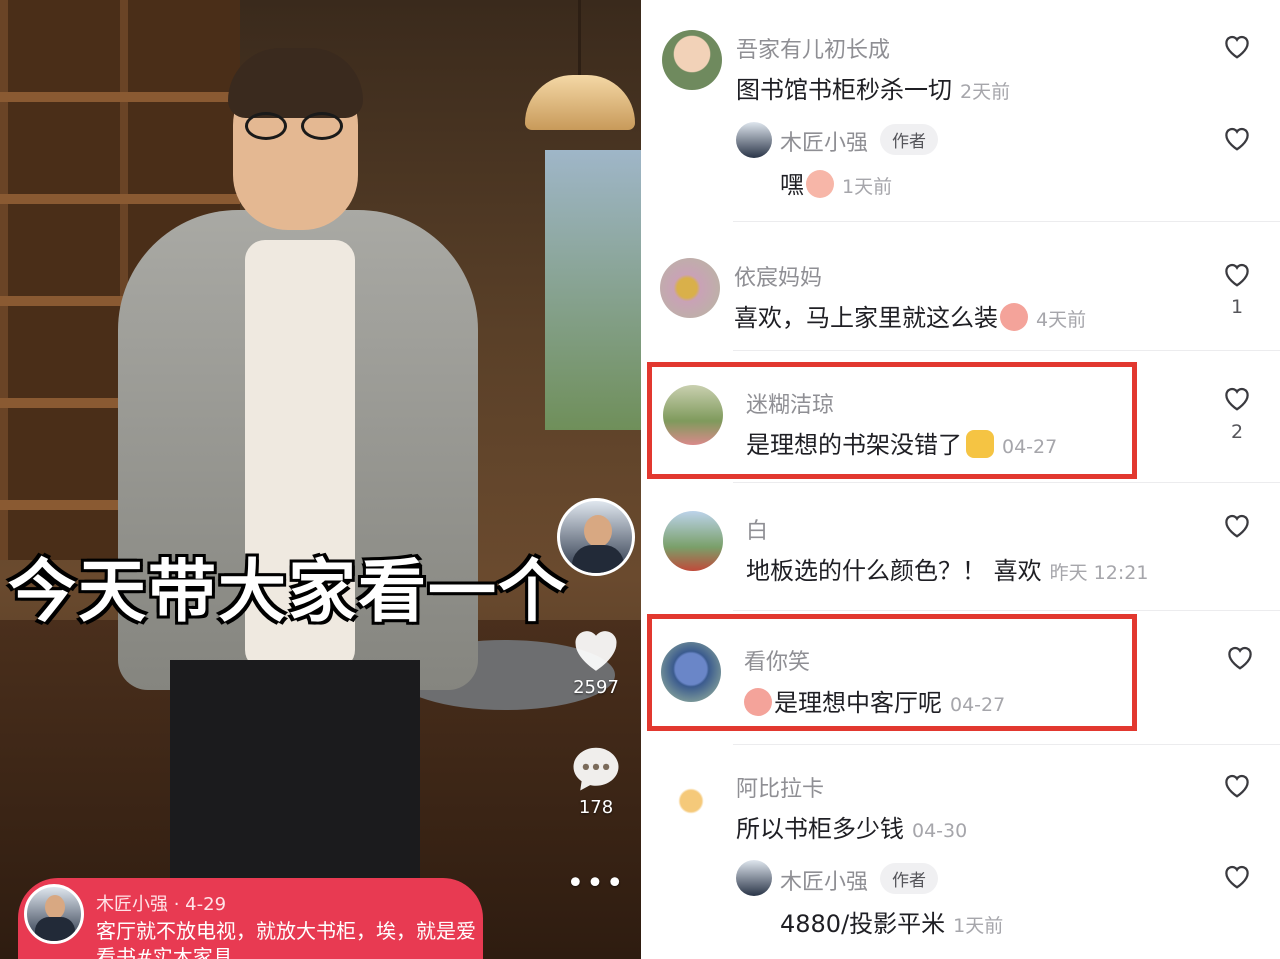  I want to click on window-background, so click(593, 290).